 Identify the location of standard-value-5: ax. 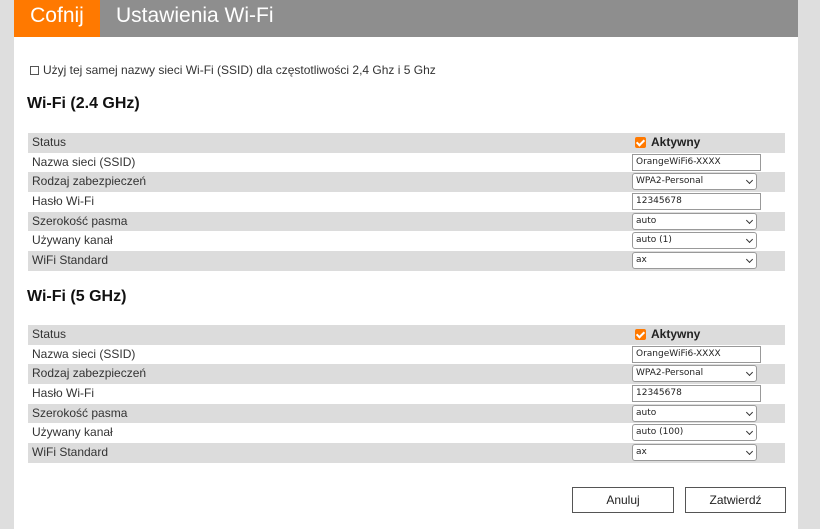
(641, 452).